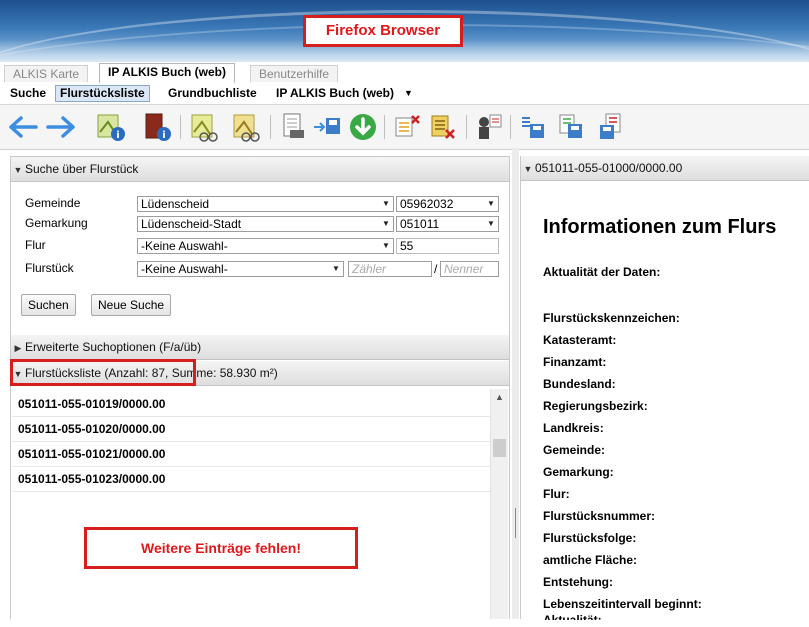  Describe the element at coordinates (46, 73) in the screenshot. I see `tab-alkis-karte: ALKIS Karte` at that location.